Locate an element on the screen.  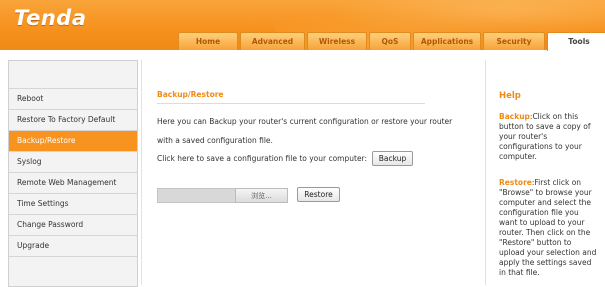
tab-qos: QoS is located at coordinates (390, 41).